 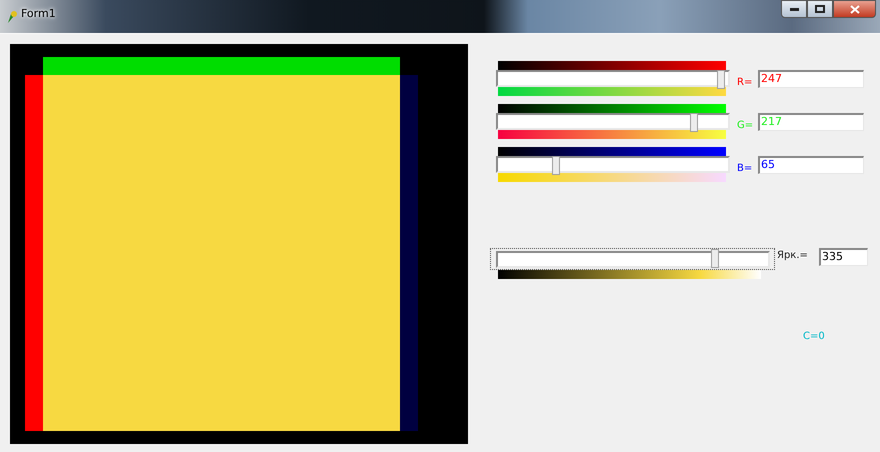 I want to click on maximize-button, so click(x=820, y=9).